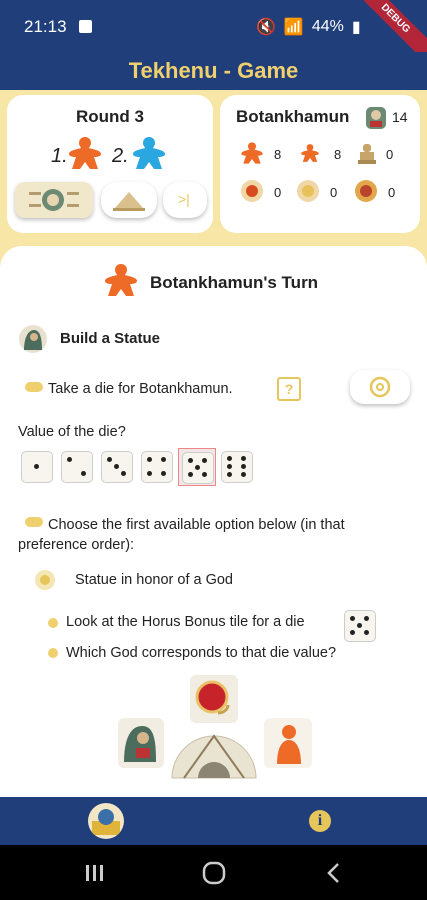 The image size is (427, 900). Describe the element at coordinates (400, 117) in the screenshot. I see `bot-score: 14` at that location.